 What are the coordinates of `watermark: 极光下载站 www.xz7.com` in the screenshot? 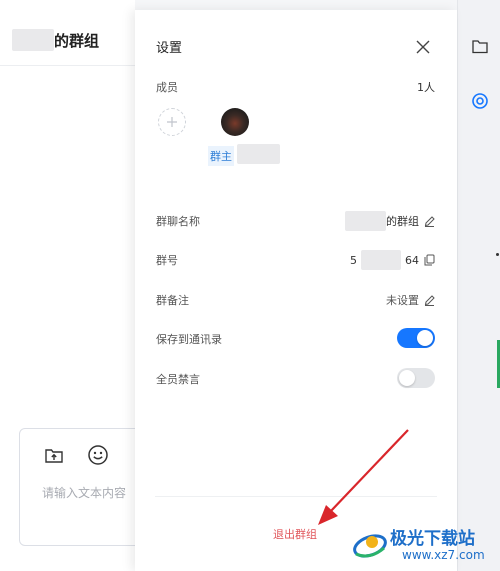 It's located at (425, 545).